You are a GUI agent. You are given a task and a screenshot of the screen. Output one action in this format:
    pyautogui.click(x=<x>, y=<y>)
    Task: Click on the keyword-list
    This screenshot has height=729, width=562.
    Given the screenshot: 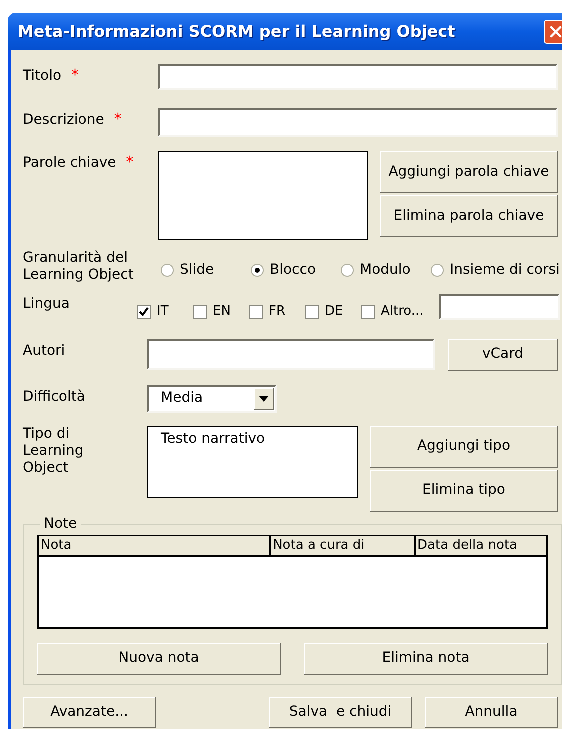 What is the action you would take?
    pyautogui.click(x=263, y=195)
    